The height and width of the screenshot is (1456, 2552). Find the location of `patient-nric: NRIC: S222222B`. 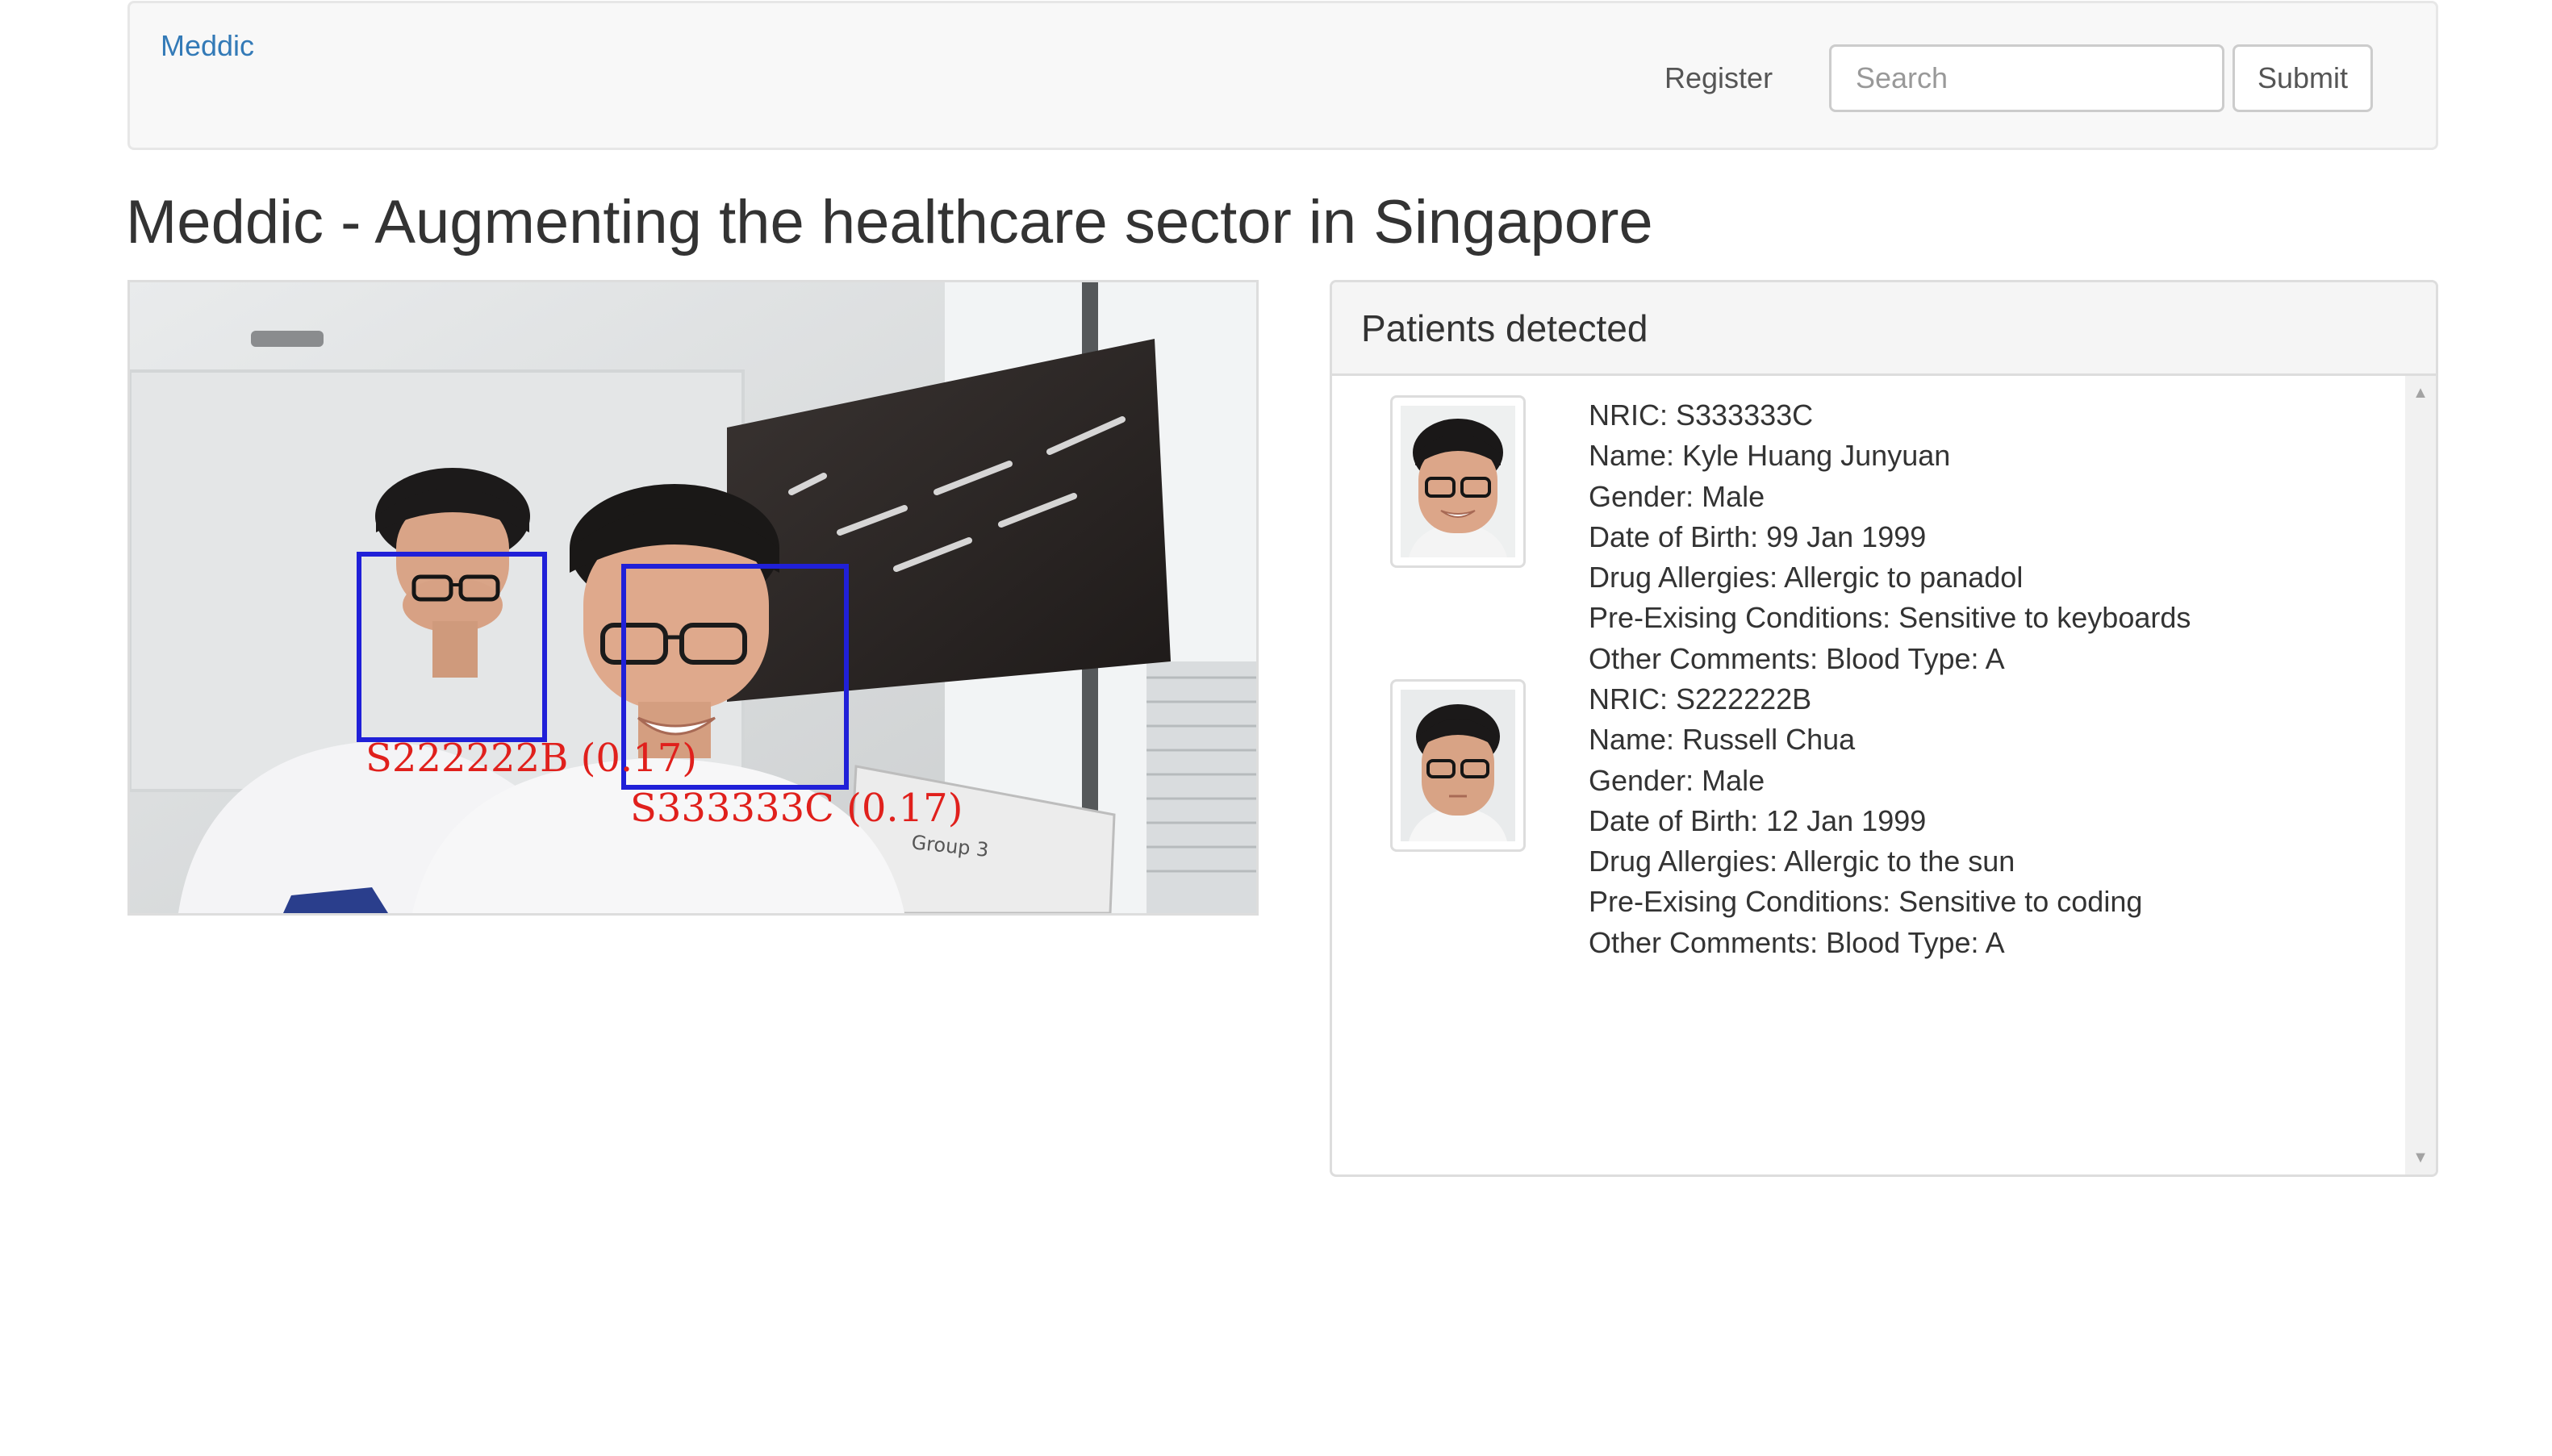

patient-nric: NRIC: S222222B is located at coordinates (1700, 698).